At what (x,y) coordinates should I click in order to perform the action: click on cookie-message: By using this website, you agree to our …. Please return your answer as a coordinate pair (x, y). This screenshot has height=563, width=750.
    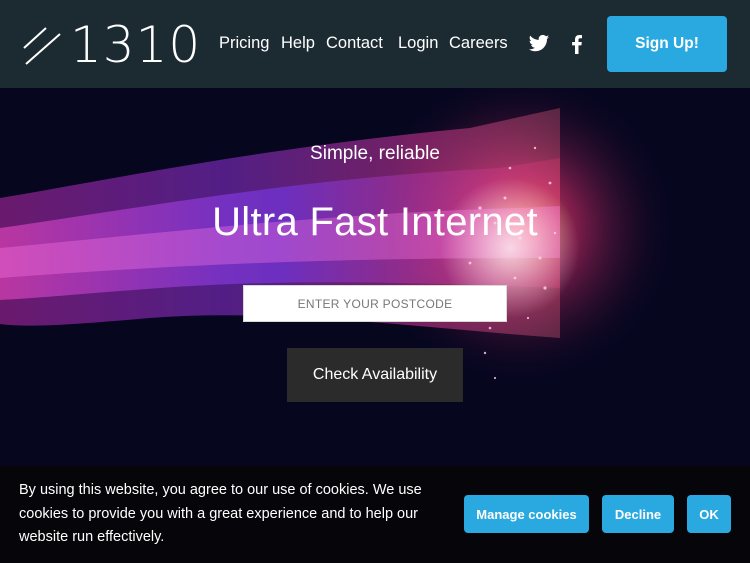
    Looking at the image, I should click on (220, 513).